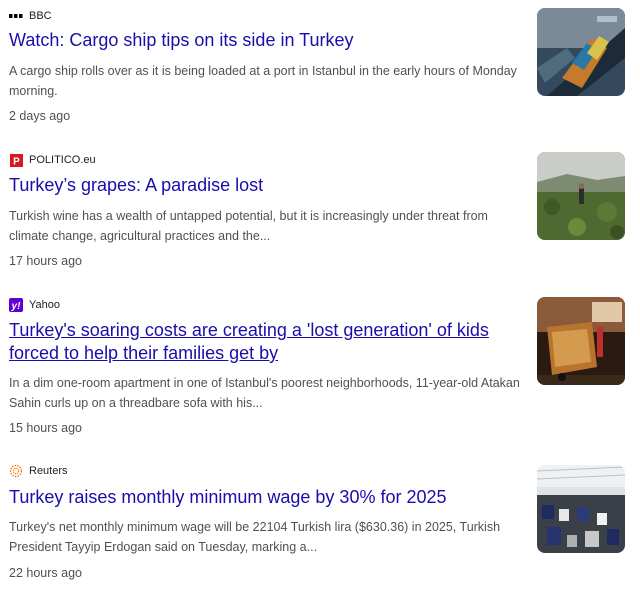  Describe the element at coordinates (45, 428) in the screenshot. I see `timestamp: 15 hours ago` at that location.